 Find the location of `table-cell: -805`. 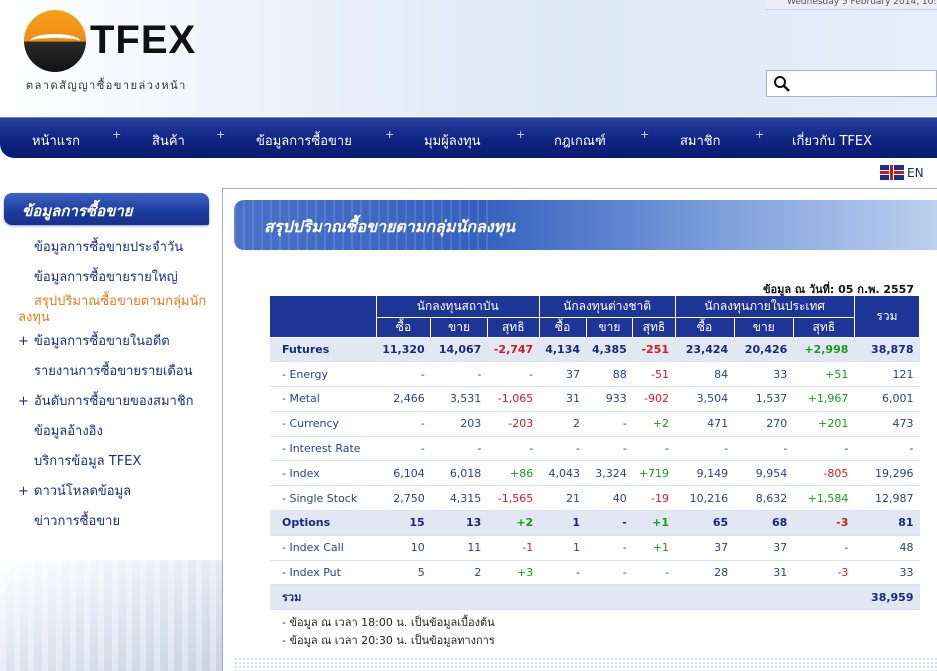

table-cell: -805 is located at coordinates (824, 473).